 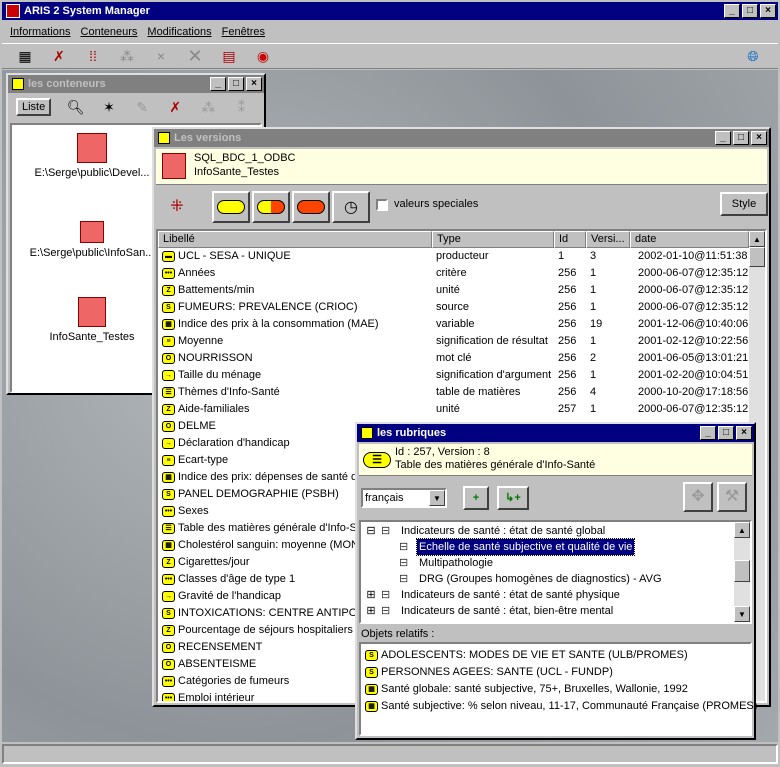 I want to click on move-disabled-icon: ✥, so click(x=698, y=497).